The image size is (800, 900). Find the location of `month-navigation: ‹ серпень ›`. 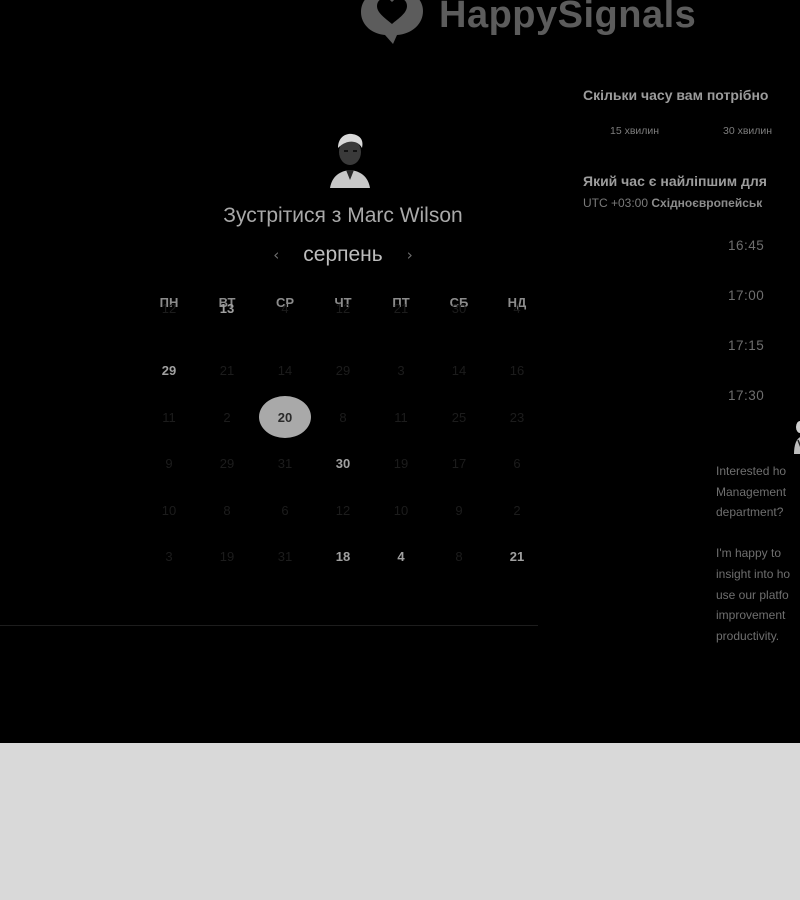

month-navigation: ‹ серпень › is located at coordinates (343, 255).